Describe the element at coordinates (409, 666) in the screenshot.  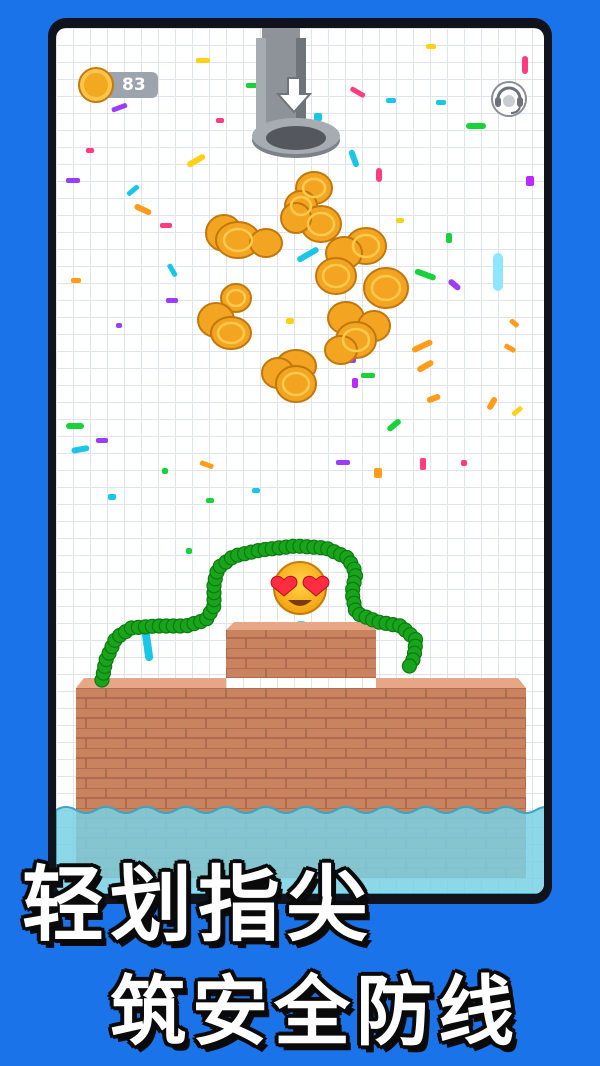
I see `rope-bead` at that location.